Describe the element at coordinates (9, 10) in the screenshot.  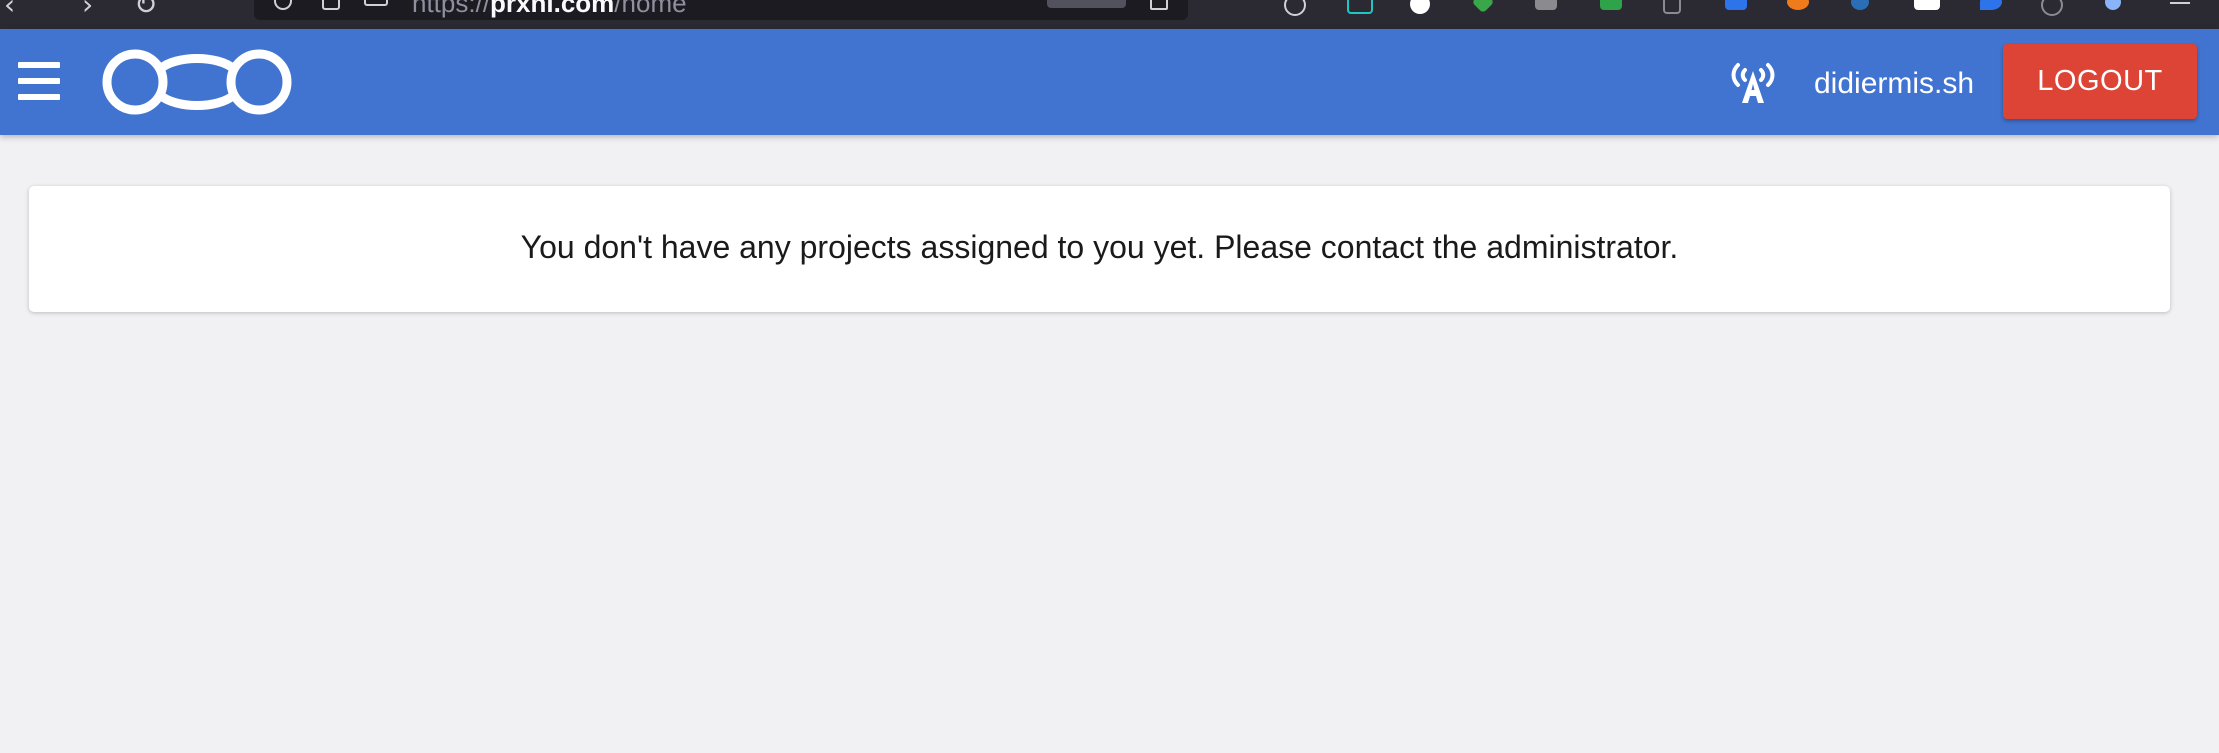
I see `back-icon: ‹` at that location.